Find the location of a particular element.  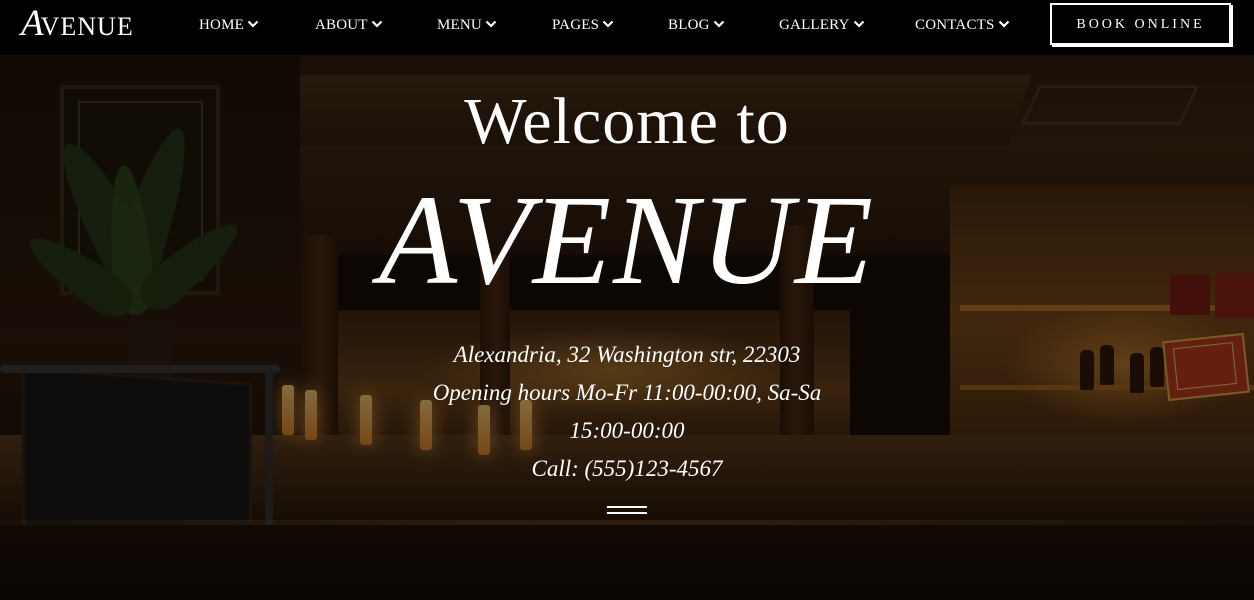

nav-item-blog: BLOG is located at coordinates (696, 25).